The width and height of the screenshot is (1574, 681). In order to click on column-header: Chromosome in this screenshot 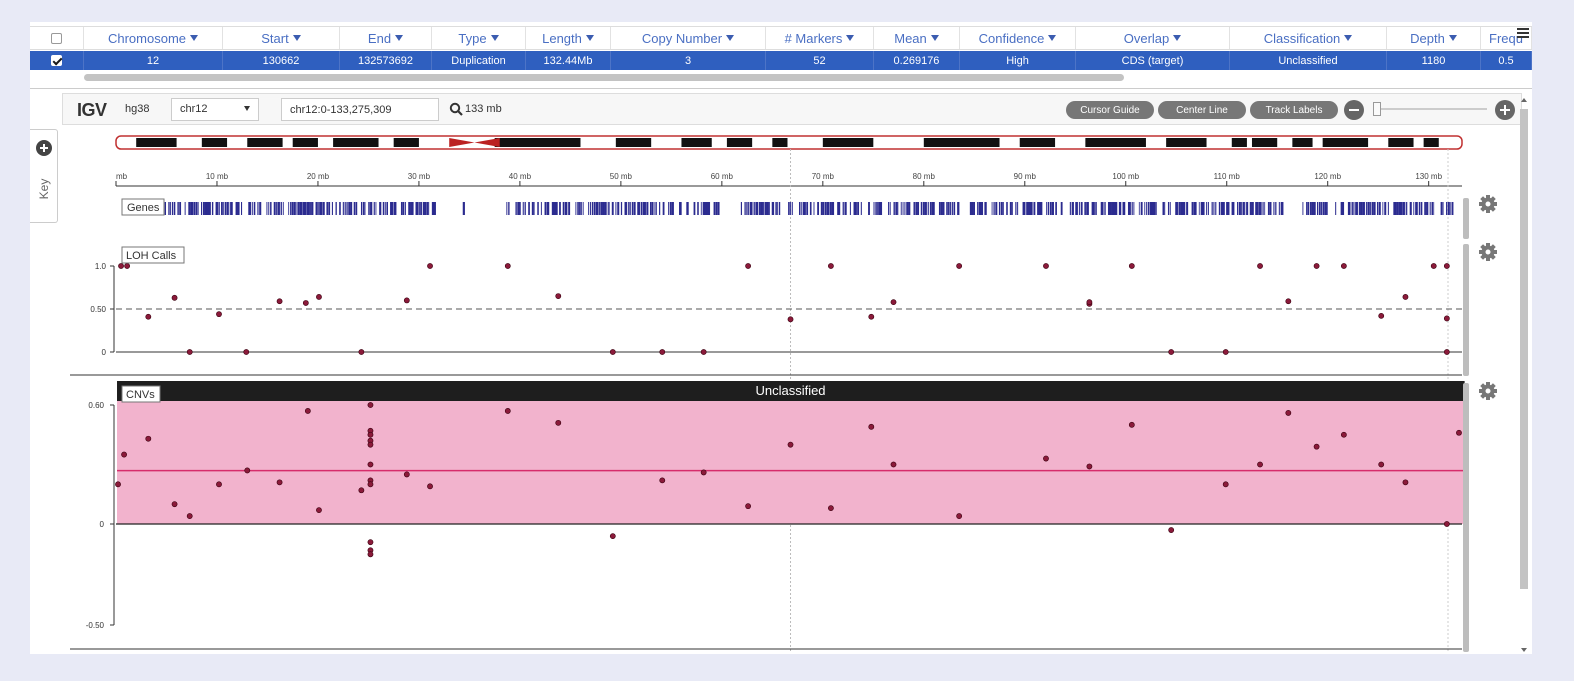, I will do `click(153, 38)`.